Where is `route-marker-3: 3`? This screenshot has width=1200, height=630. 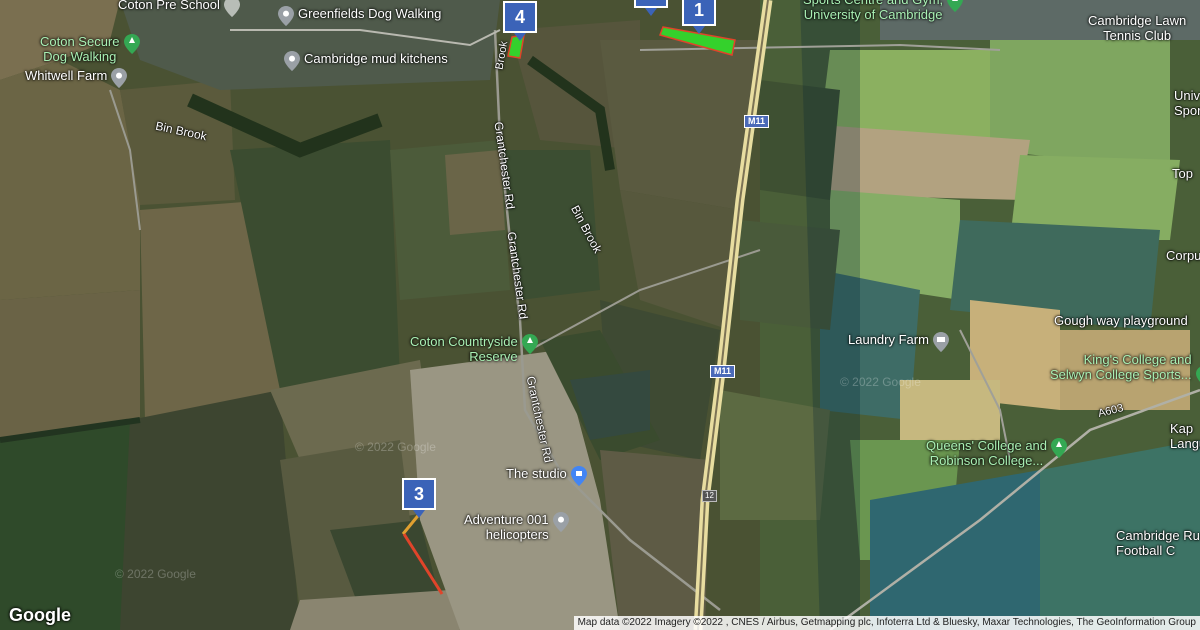
route-marker-3: 3 is located at coordinates (419, 498).